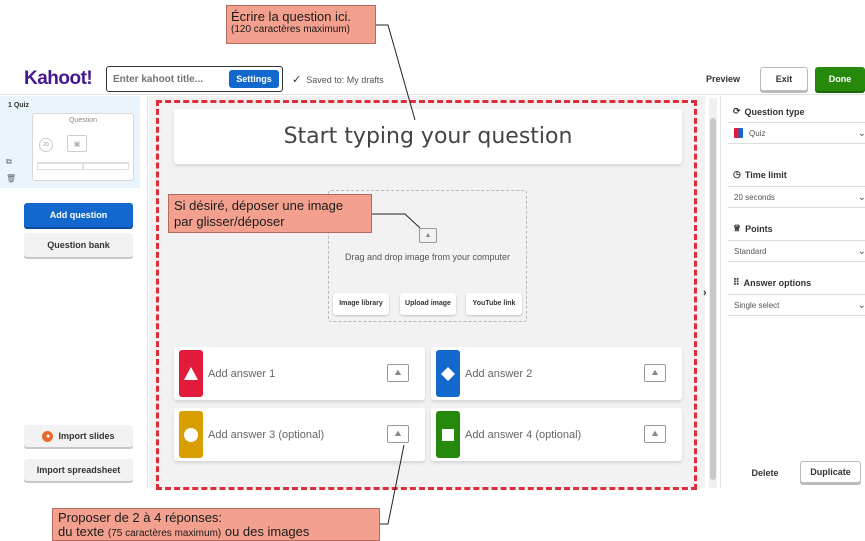 The height and width of the screenshot is (541, 865). I want to click on image-callout-line2: par glisser/déposer, so click(229, 221).